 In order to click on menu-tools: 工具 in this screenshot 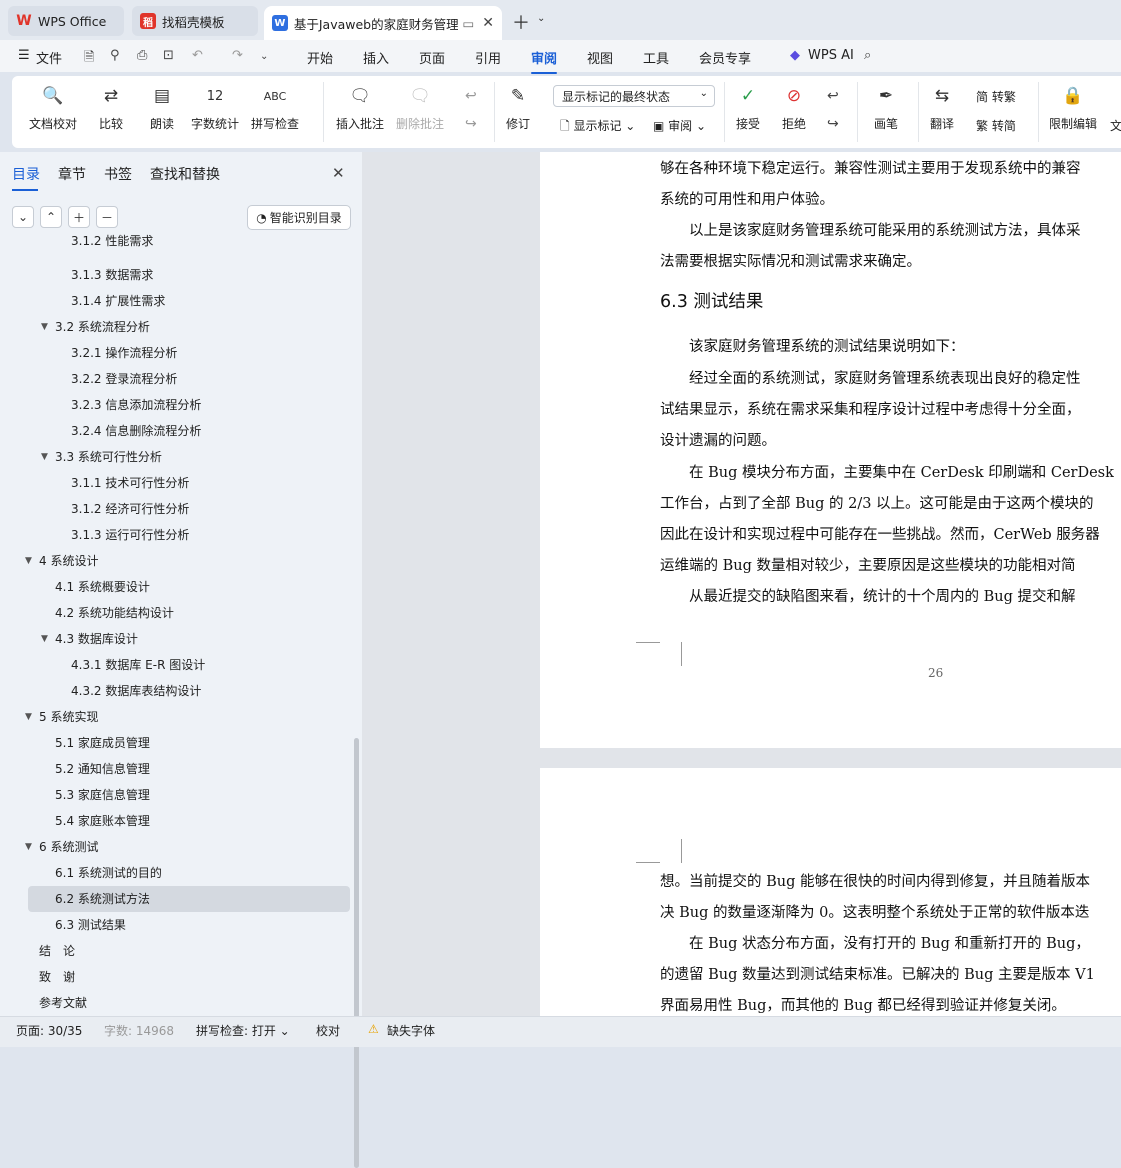, I will do `click(656, 57)`.